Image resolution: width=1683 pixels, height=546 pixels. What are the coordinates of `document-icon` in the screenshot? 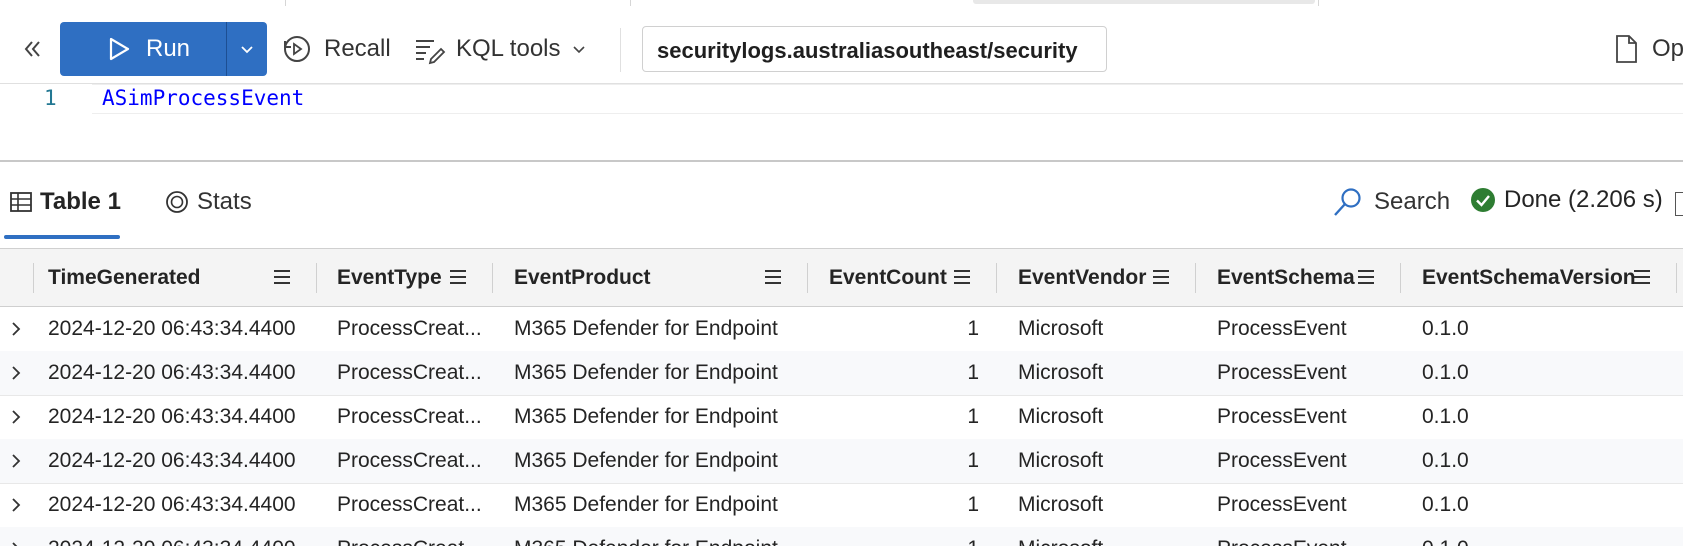 It's located at (1626, 49).